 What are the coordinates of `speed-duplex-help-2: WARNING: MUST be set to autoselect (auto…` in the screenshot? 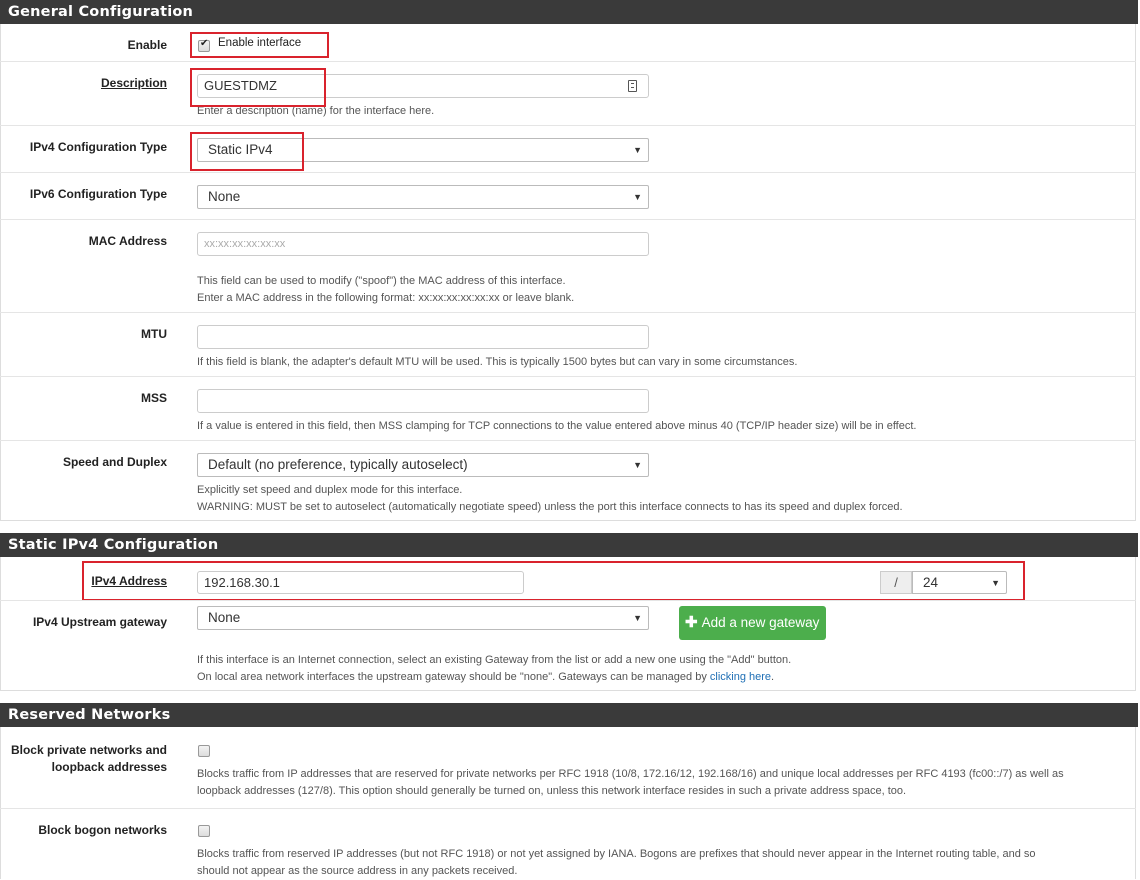 It's located at (550, 507).